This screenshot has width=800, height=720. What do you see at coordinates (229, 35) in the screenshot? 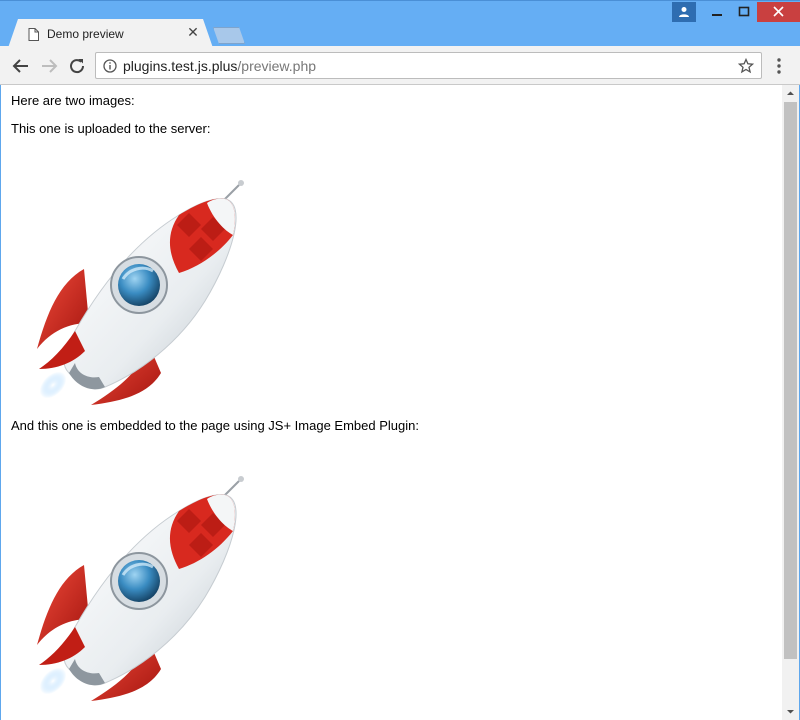
I see `new-tab-button` at bounding box center [229, 35].